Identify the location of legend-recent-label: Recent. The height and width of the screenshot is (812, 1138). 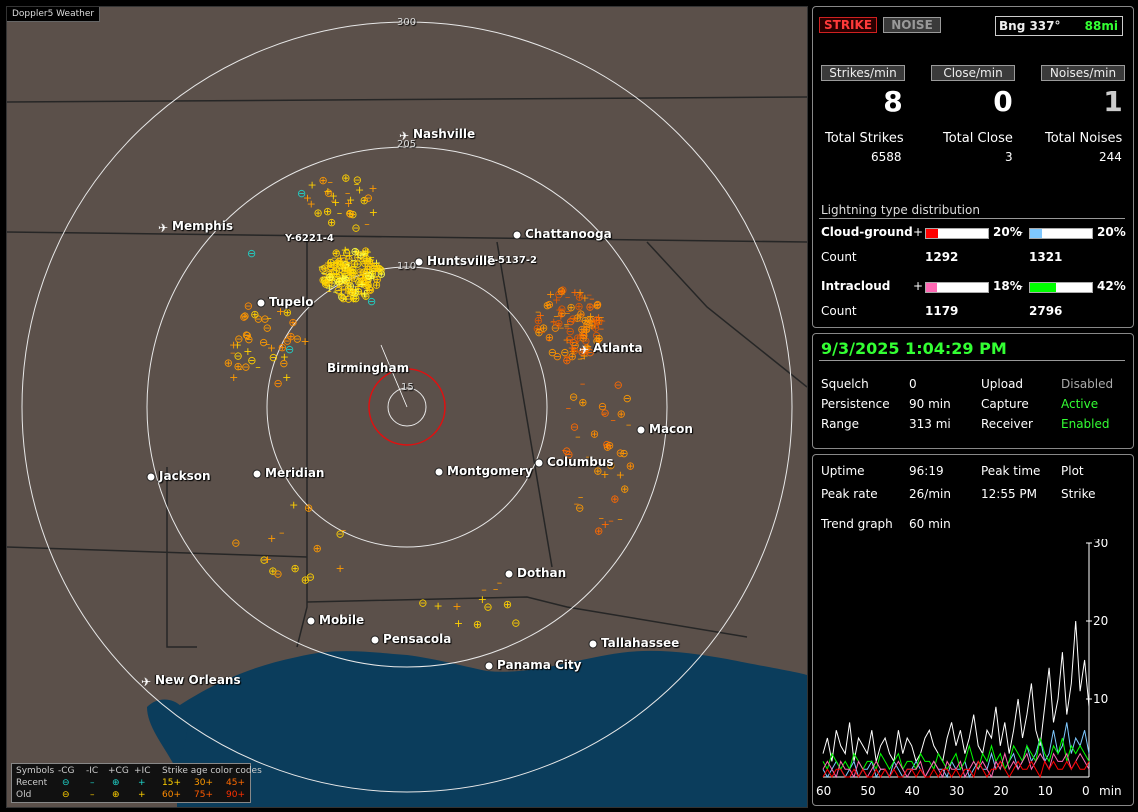
(32, 783).